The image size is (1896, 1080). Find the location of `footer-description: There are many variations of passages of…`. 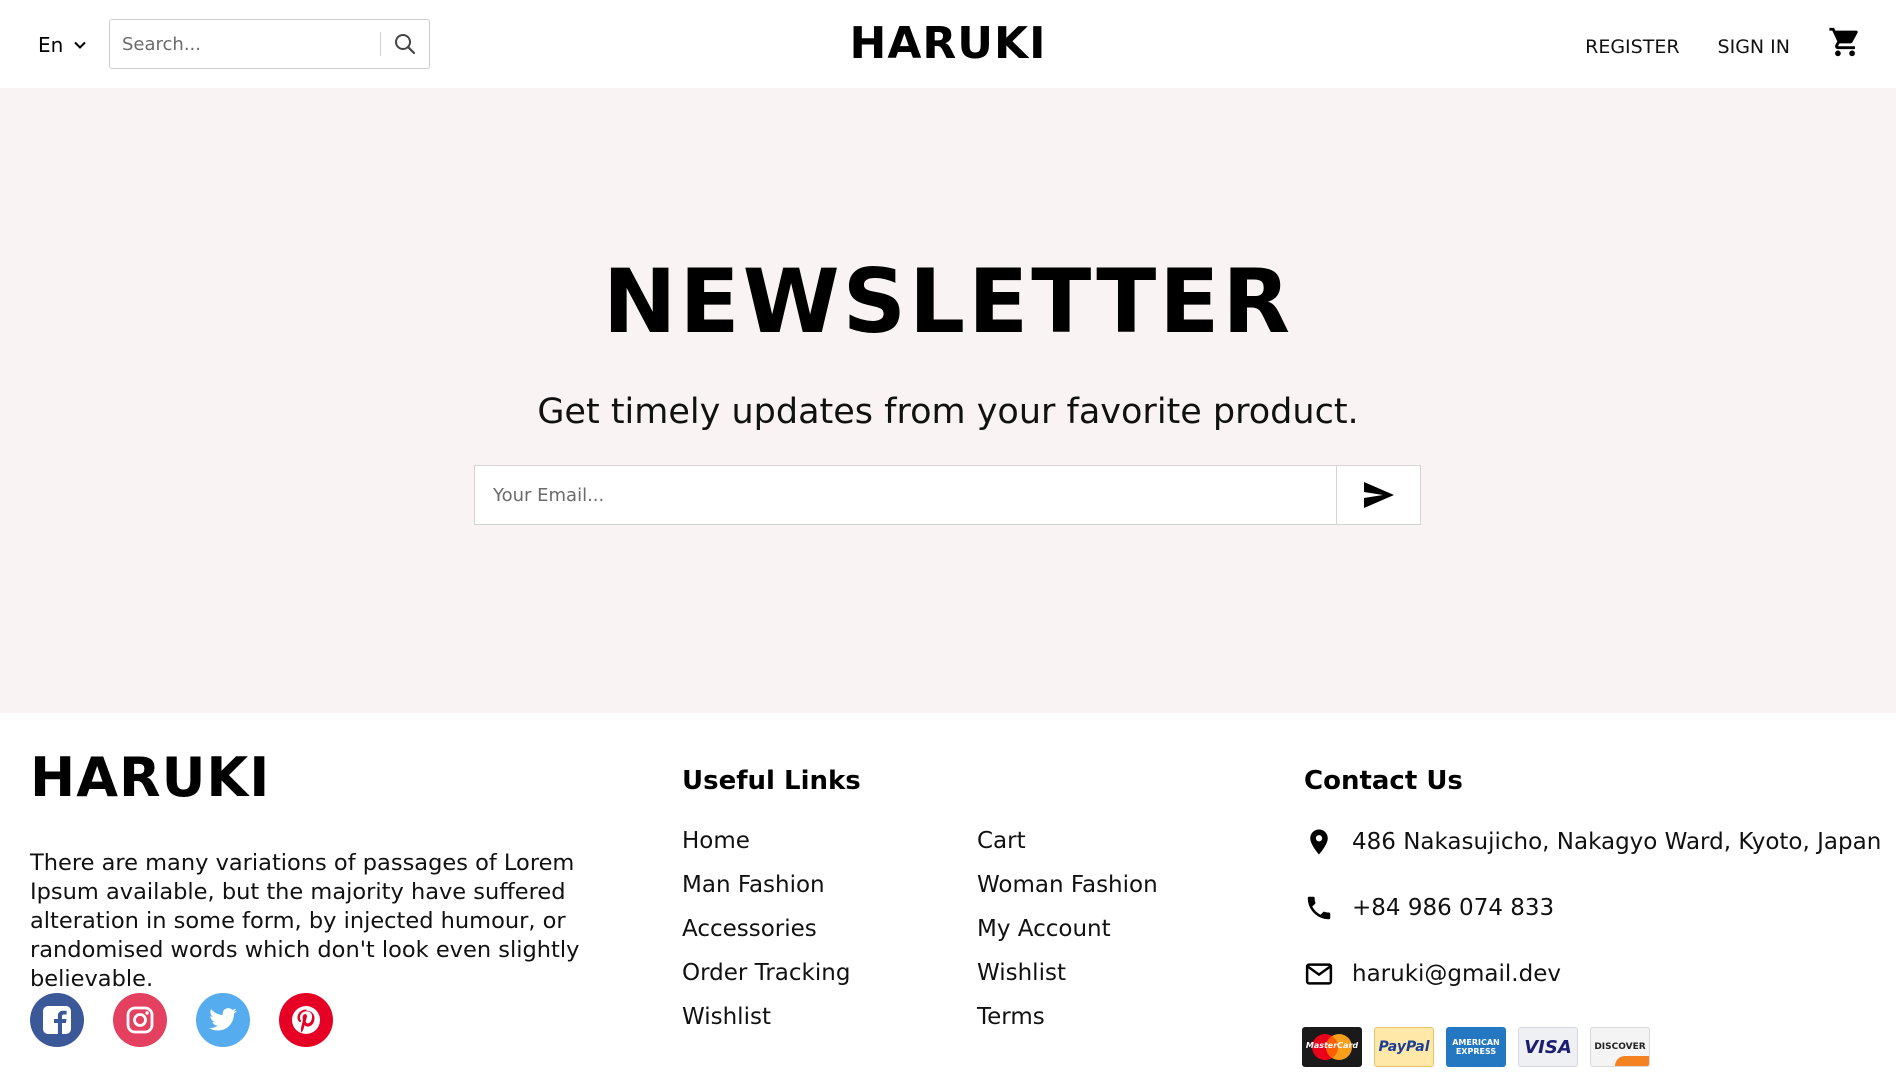

footer-description: There are many variations of passages of… is located at coordinates (305, 921).